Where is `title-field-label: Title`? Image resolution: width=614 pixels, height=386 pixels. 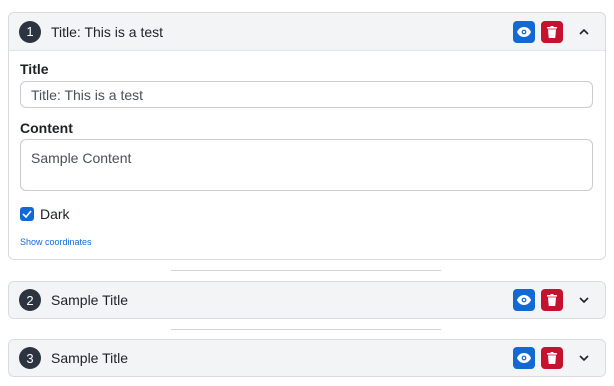
title-field-label: Title is located at coordinates (34, 69).